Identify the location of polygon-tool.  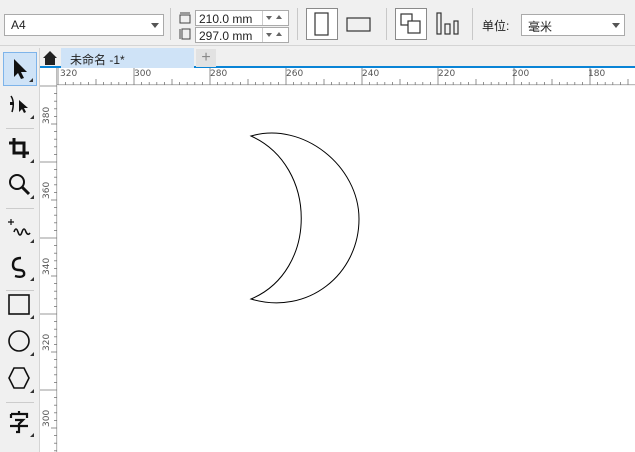
(20, 379).